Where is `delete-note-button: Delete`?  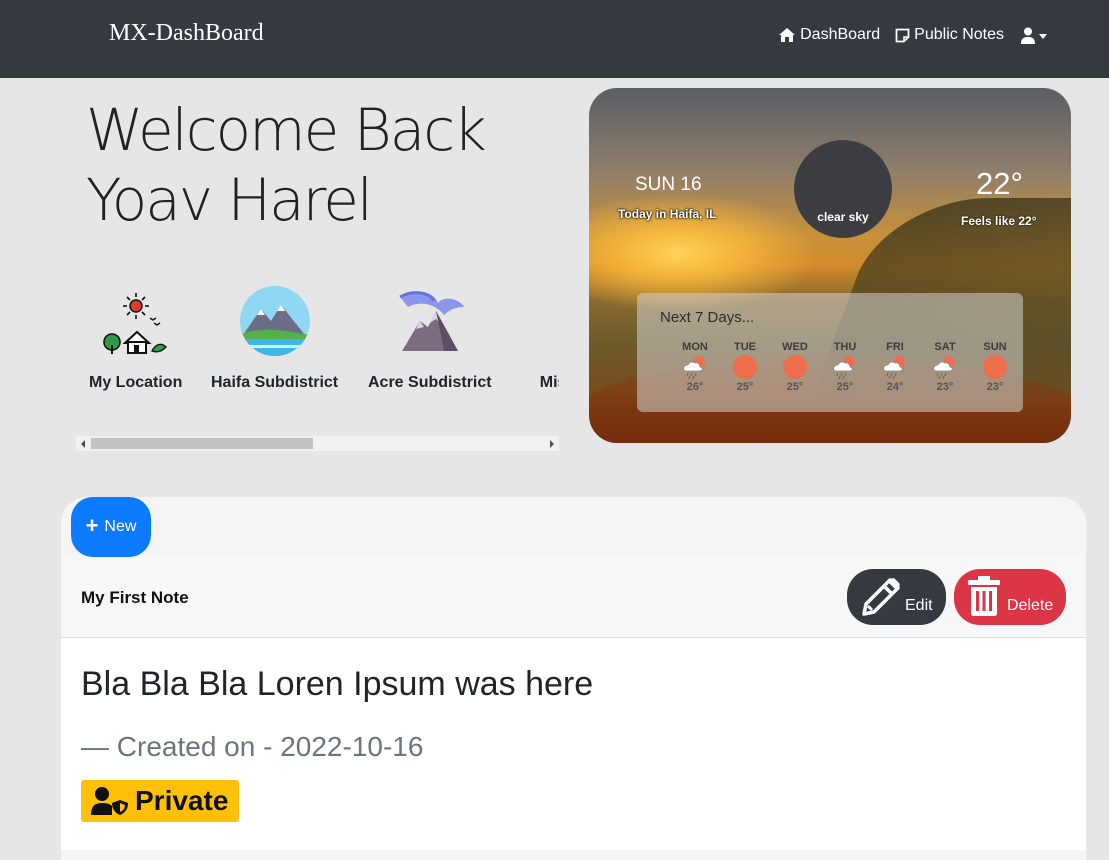
delete-note-button: Delete is located at coordinates (1010, 597).